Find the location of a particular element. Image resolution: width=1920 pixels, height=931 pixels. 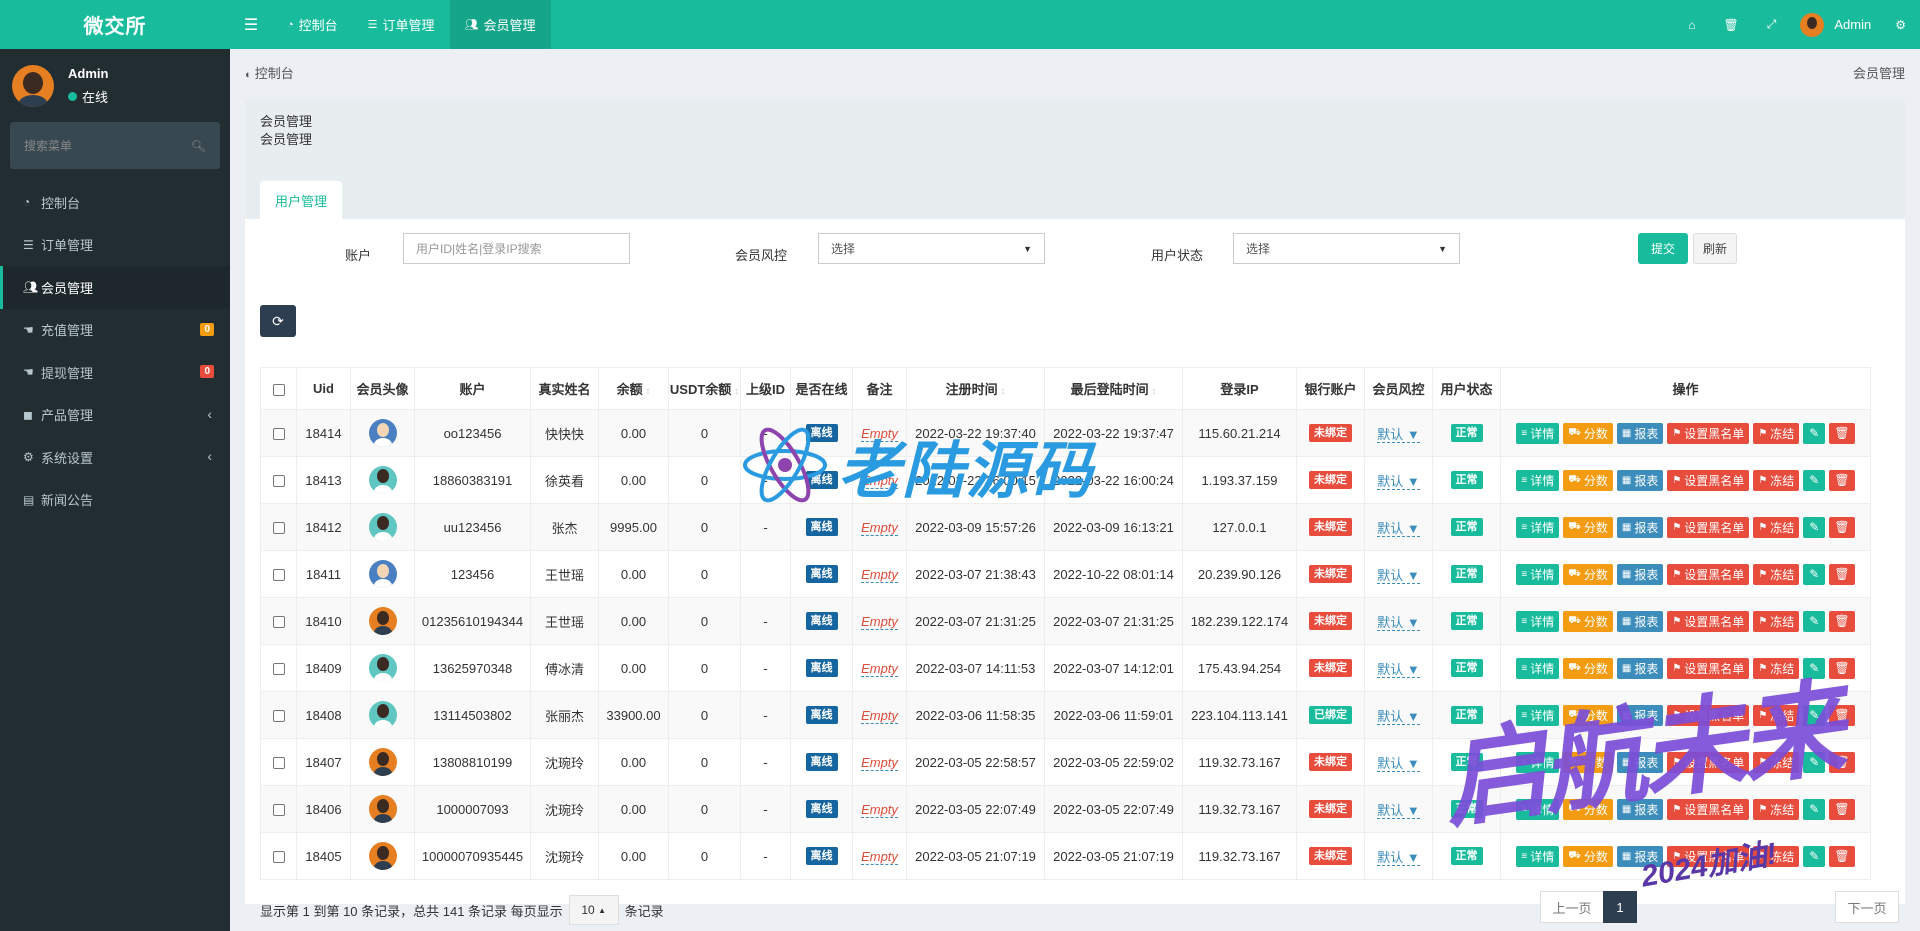

column-header: USDT余额 is located at coordinates (704, 388).